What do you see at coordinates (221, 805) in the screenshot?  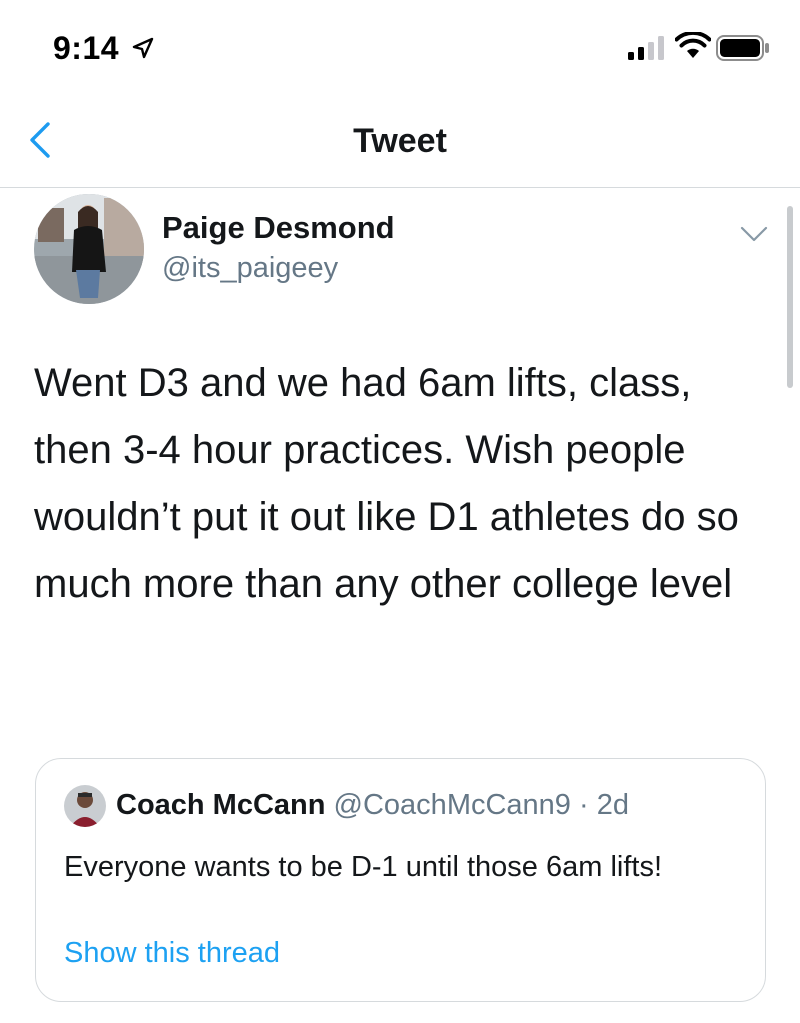 I see `quoted-author-name: Coach McCann` at bounding box center [221, 805].